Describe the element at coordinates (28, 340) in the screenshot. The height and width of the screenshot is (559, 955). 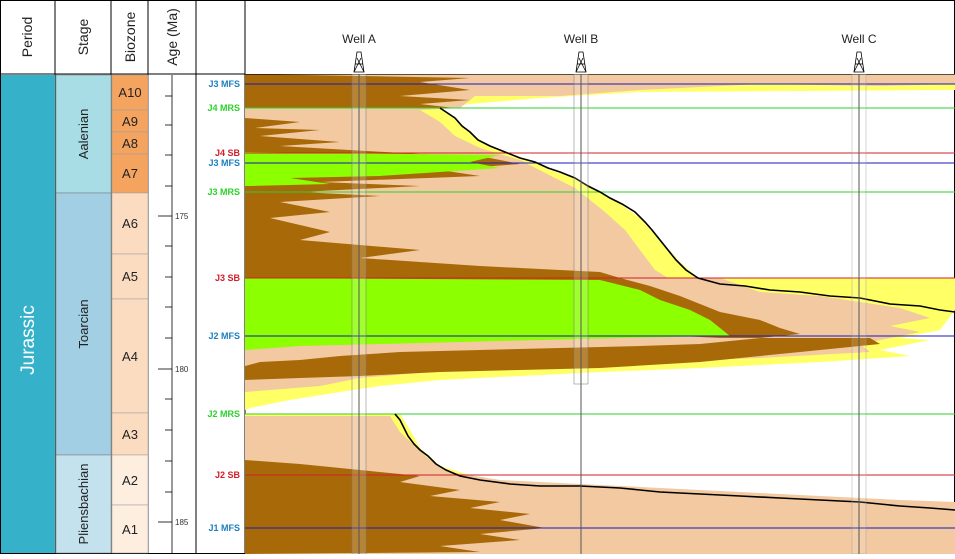
I see `period-label: Jurassic` at that location.